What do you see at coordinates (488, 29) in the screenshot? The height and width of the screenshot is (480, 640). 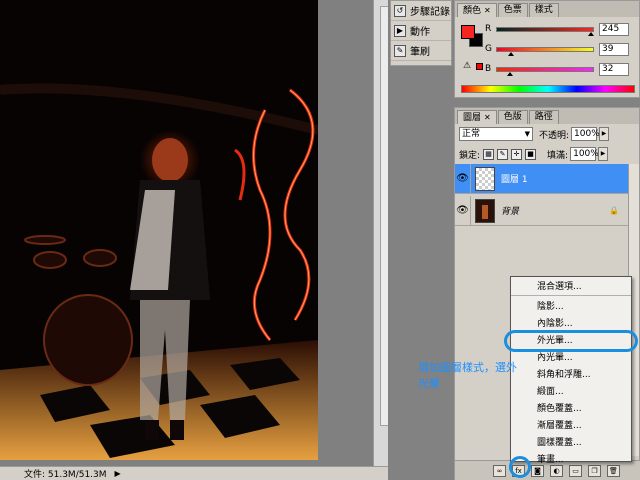 I see `red-label: R` at bounding box center [488, 29].